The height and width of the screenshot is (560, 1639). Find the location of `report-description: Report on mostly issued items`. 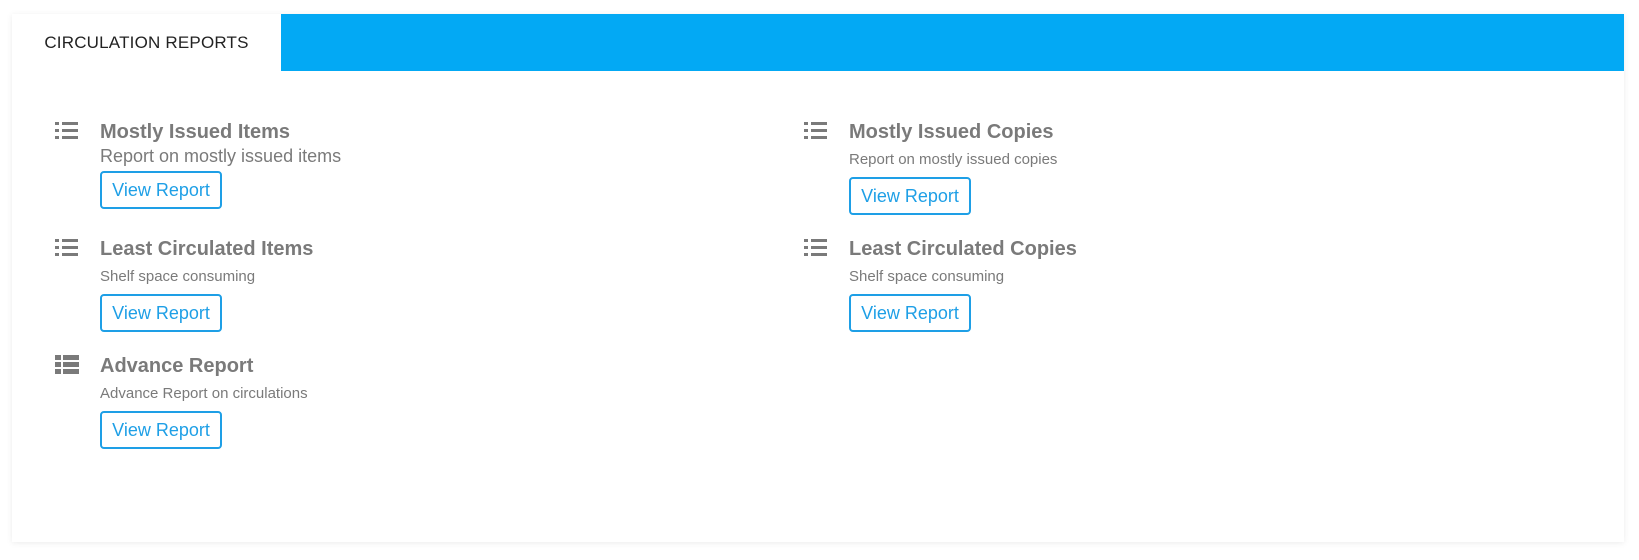

report-description: Report on mostly issued items is located at coordinates (221, 156).